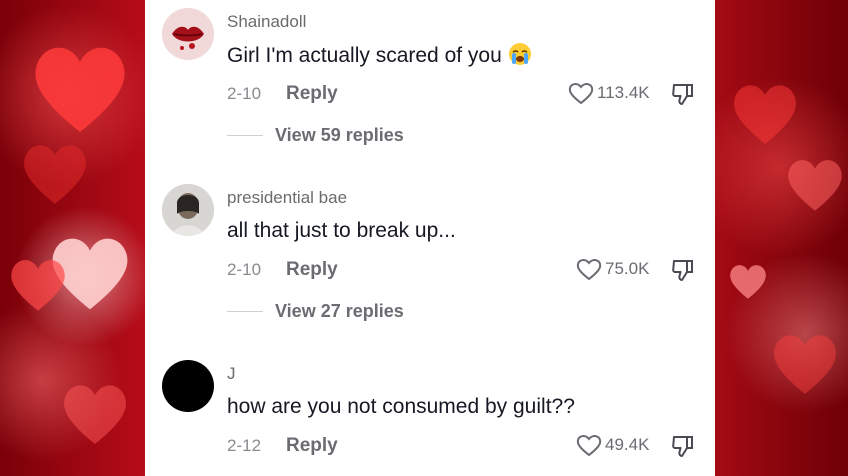 The width and height of the screenshot is (848, 476). I want to click on like-count: 49.4K, so click(627, 444).